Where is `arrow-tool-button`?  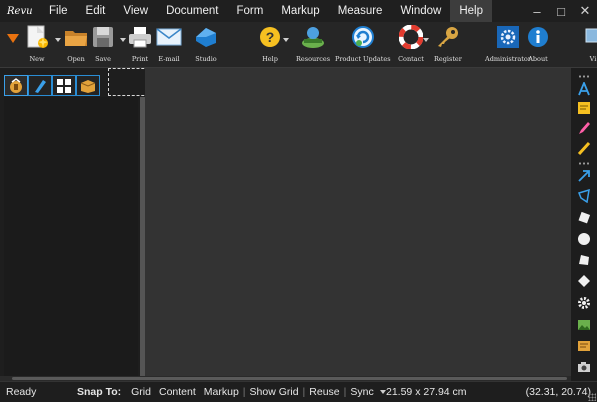 arrow-tool-button is located at coordinates (584, 176).